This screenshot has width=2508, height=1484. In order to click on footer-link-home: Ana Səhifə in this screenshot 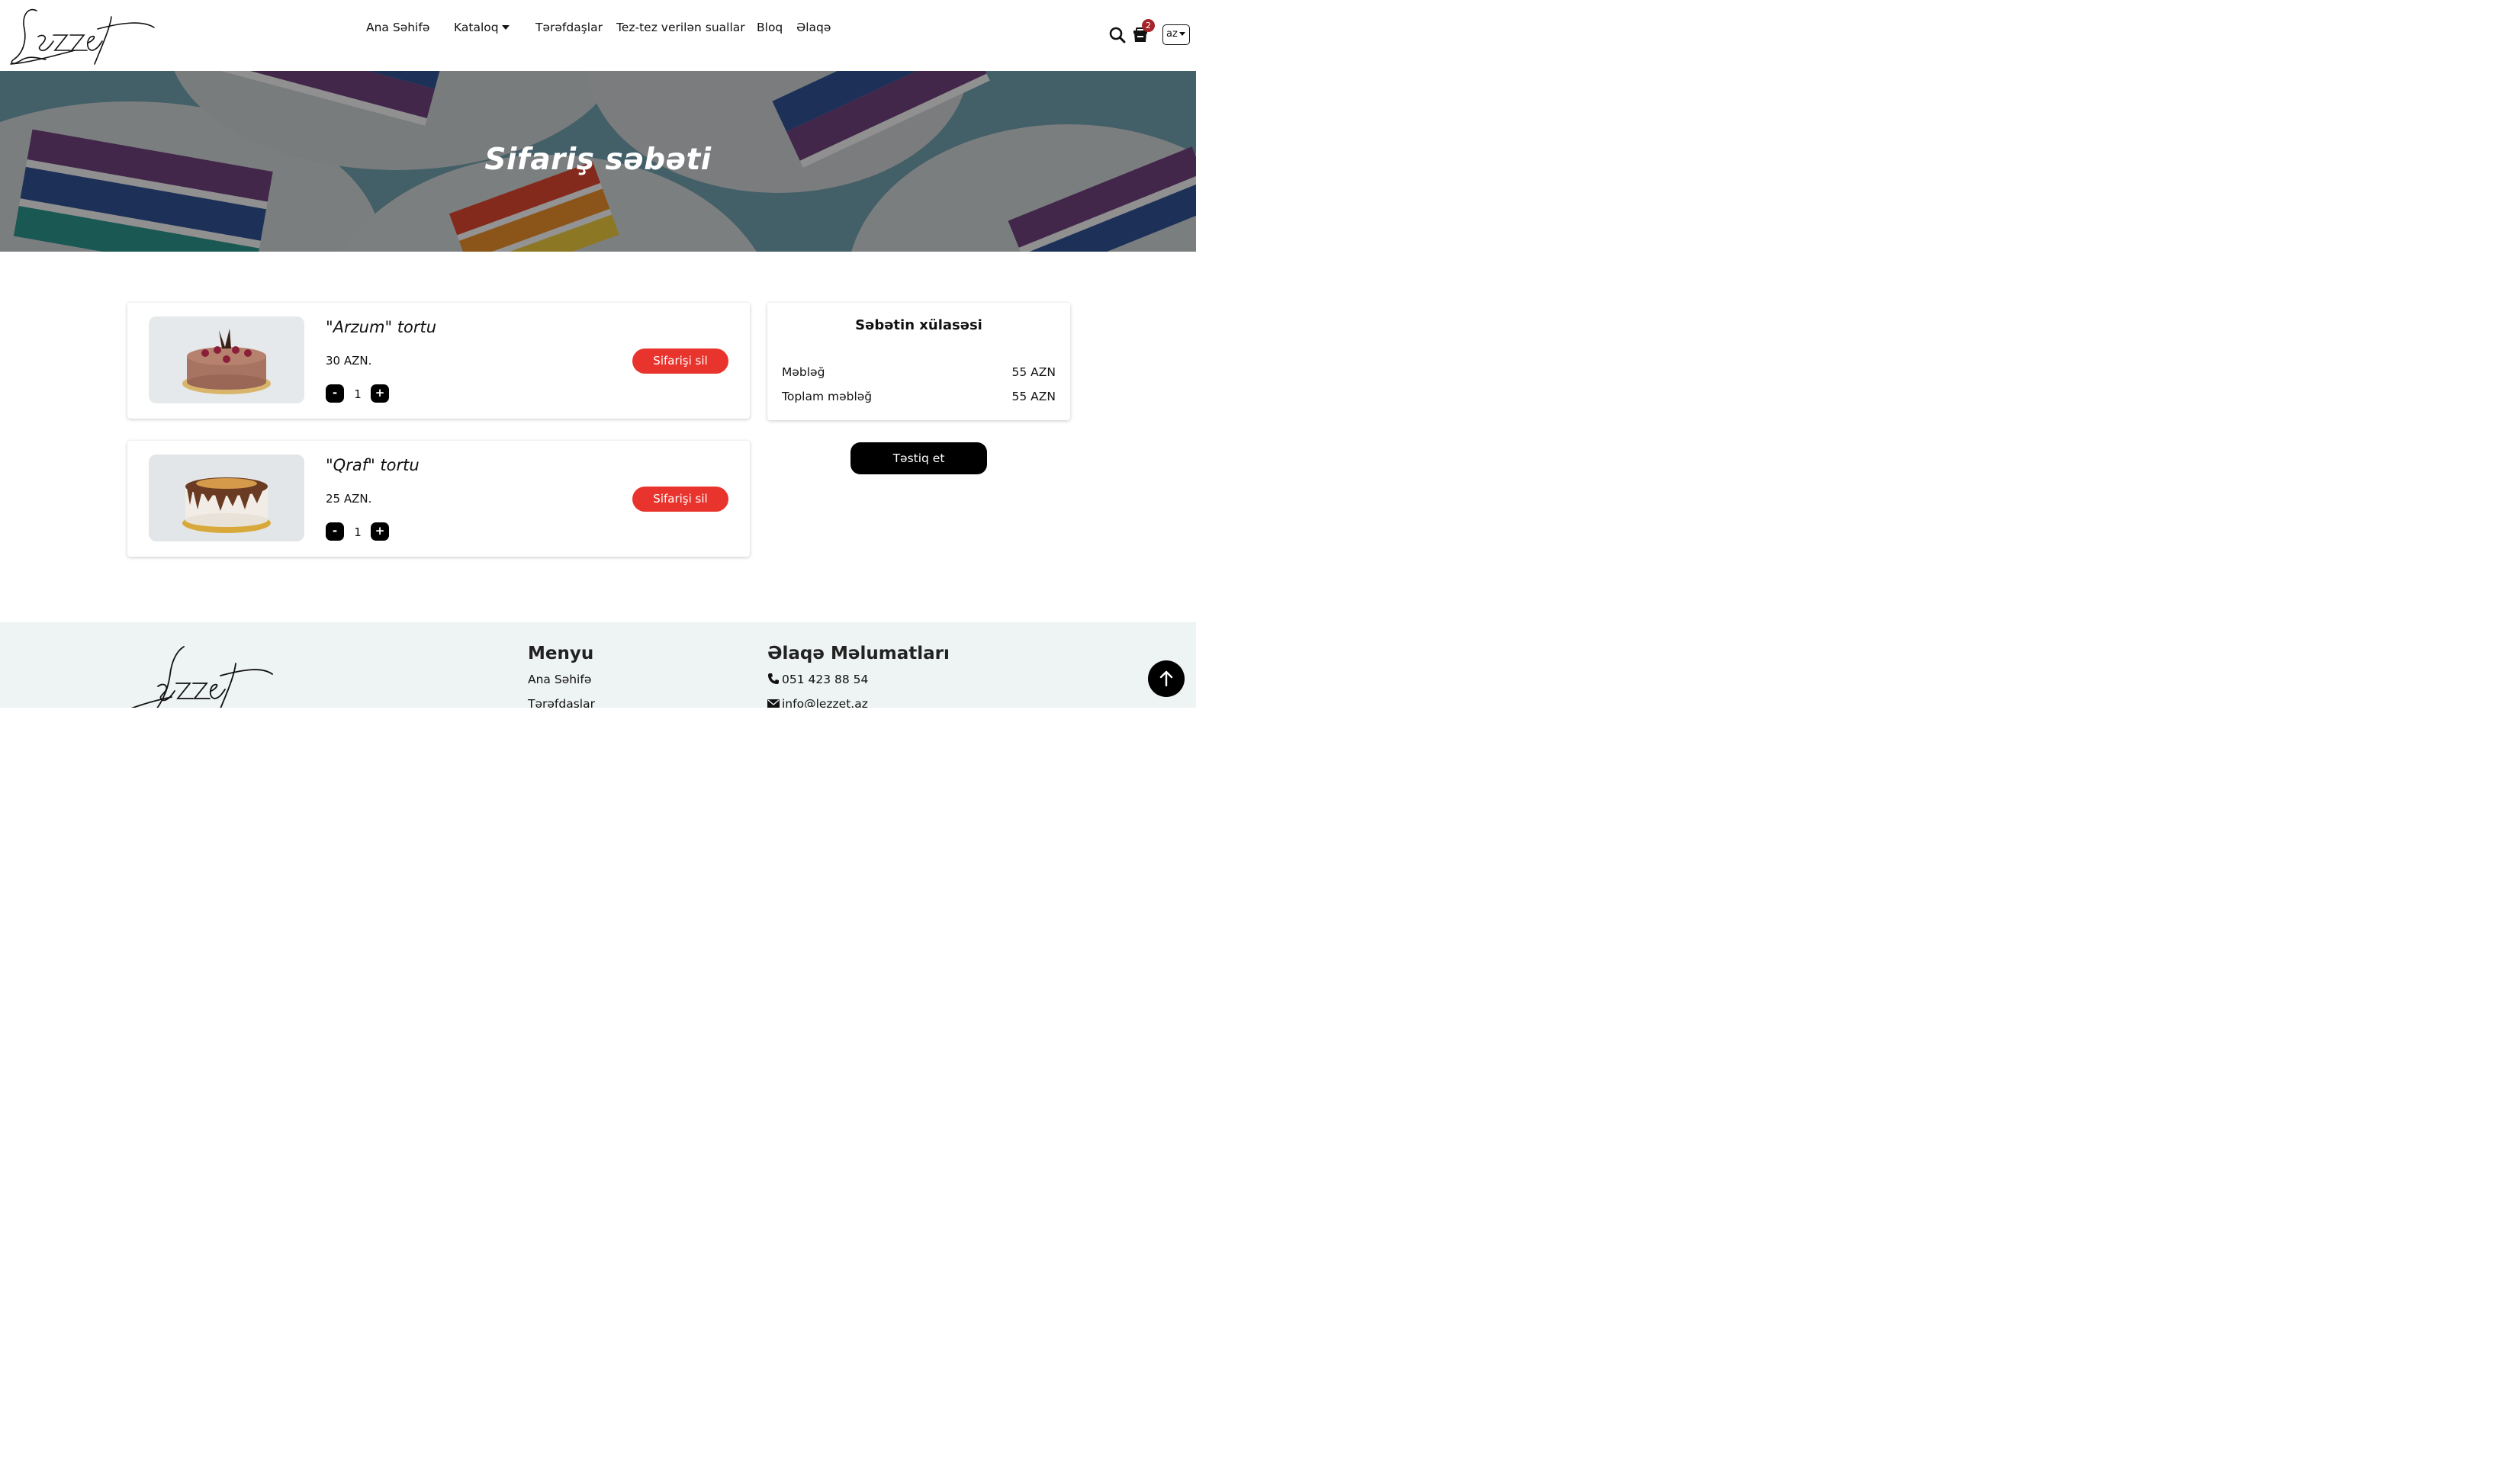, I will do `click(559, 680)`.